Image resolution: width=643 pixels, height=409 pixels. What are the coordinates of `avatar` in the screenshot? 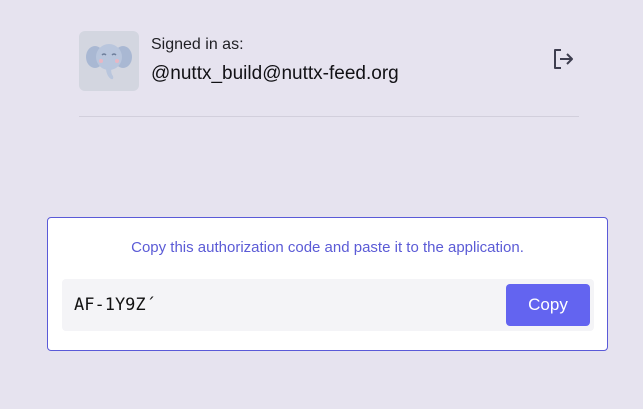 It's located at (109, 61).